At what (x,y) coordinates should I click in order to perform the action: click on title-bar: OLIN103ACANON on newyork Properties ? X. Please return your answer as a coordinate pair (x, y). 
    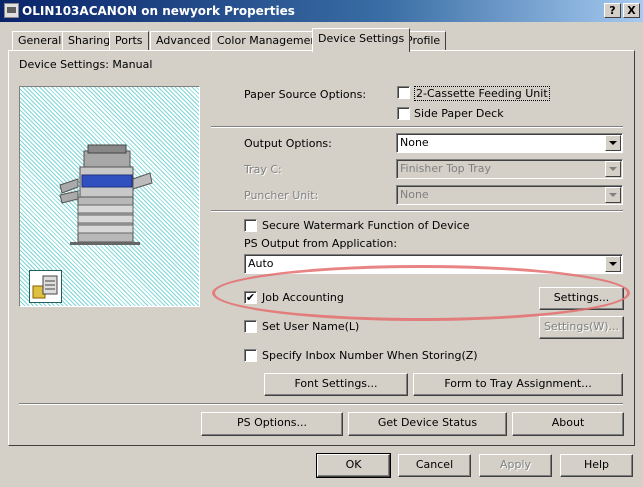
    Looking at the image, I should click on (321, 11).